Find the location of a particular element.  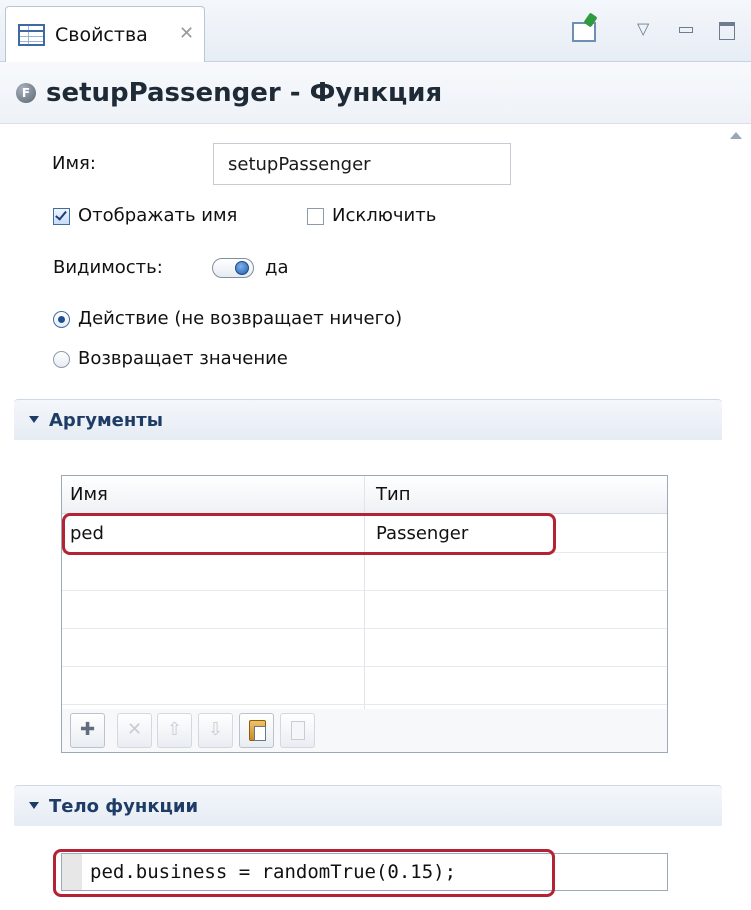

move-down-icon: ⇩ is located at coordinates (215, 730).